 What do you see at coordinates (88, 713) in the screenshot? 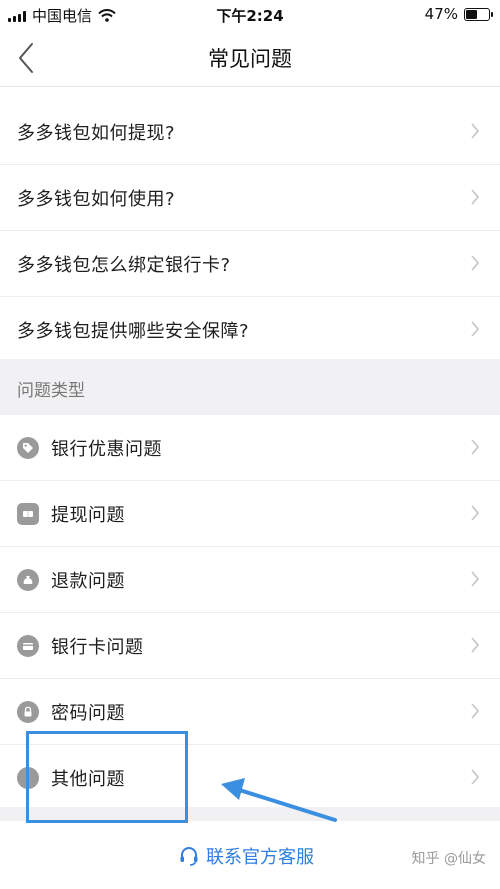
I see `category-label: 密码问题` at bounding box center [88, 713].